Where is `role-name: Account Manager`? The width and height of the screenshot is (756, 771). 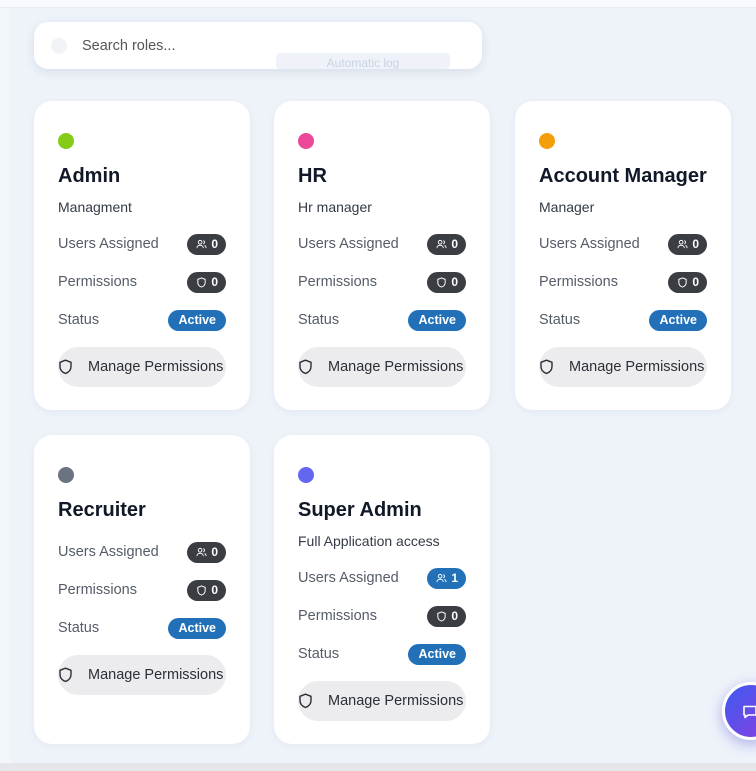 role-name: Account Manager is located at coordinates (623, 176).